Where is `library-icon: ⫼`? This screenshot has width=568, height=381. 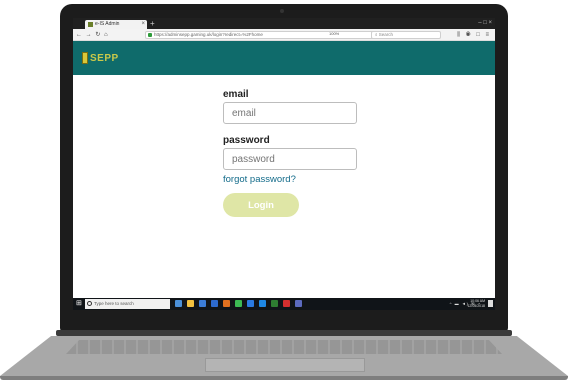 library-icon: ⫼ is located at coordinates (459, 35).